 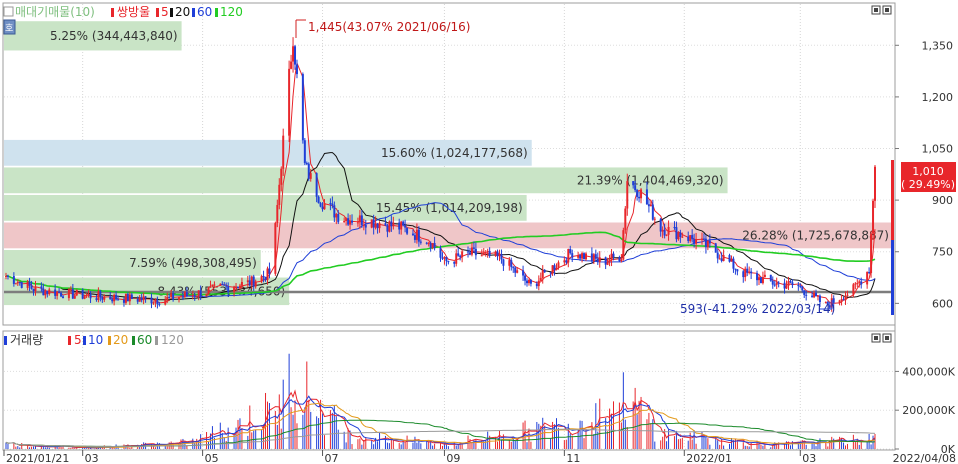 I want to click on ma60-legend-icon, so click(x=193, y=12).